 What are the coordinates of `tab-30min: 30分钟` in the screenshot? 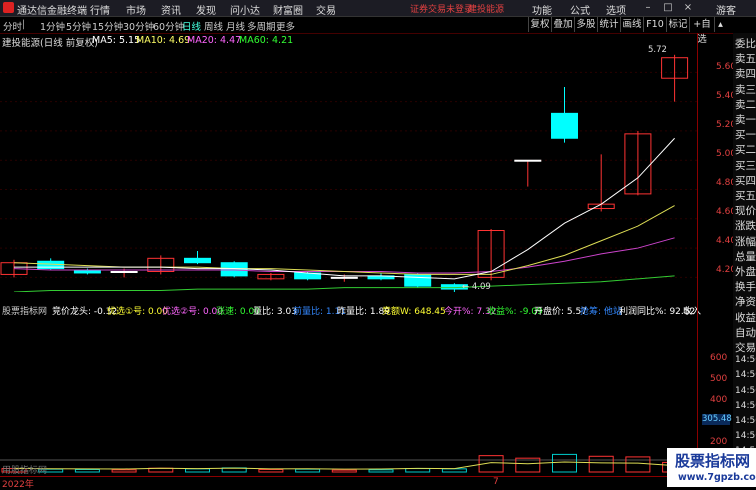 It's located at (138, 26).